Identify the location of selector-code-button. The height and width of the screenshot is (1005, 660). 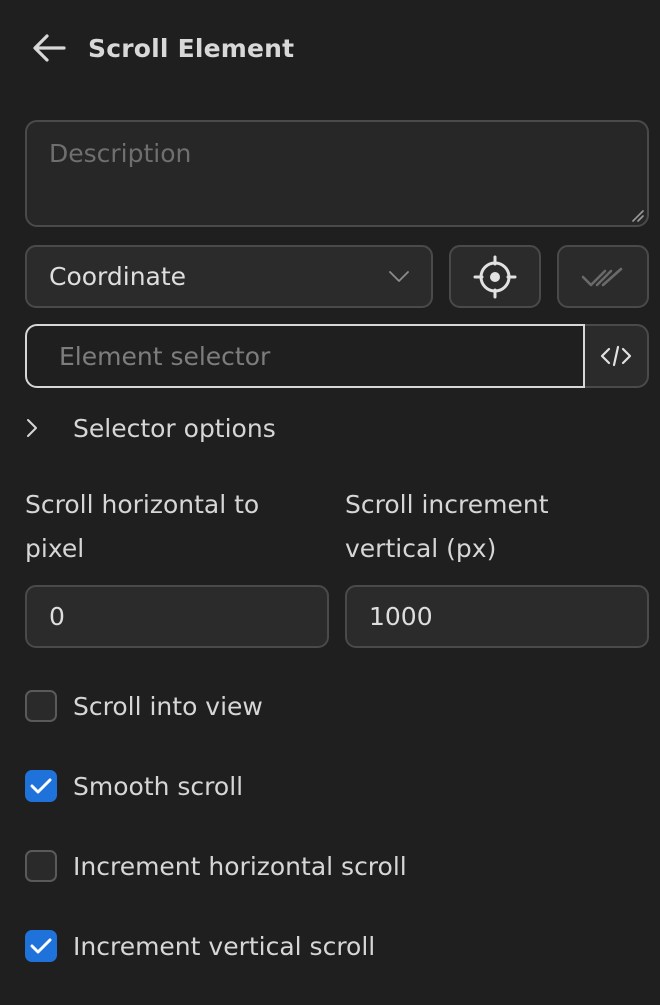
(617, 356).